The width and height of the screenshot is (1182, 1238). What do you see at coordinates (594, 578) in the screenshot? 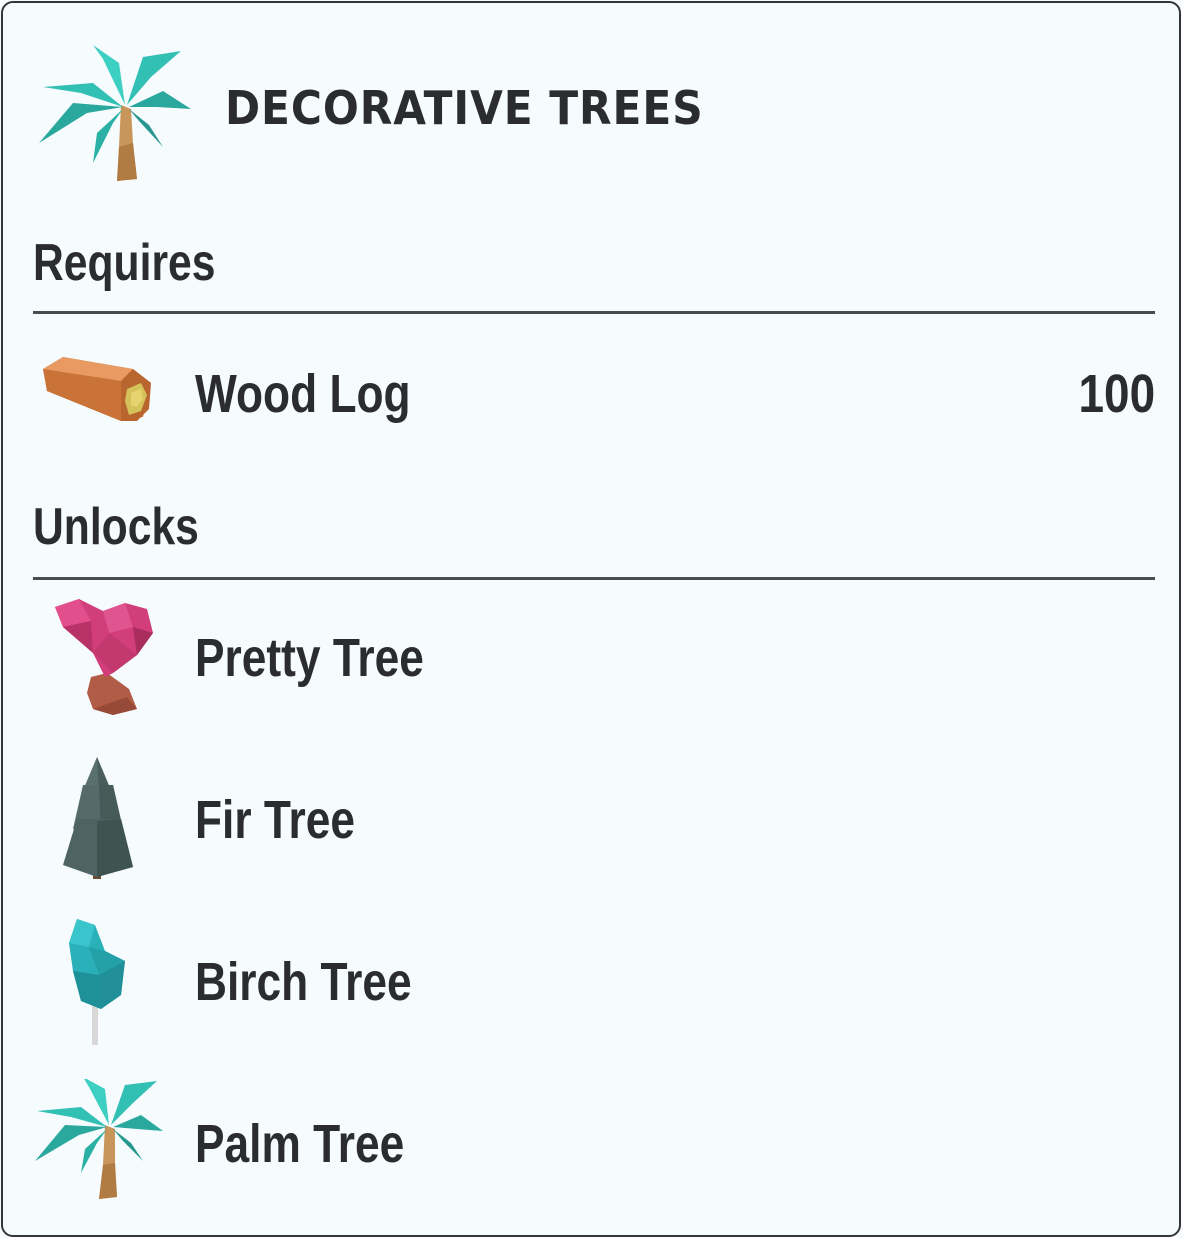
I see `unlocks-divider` at bounding box center [594, 578].